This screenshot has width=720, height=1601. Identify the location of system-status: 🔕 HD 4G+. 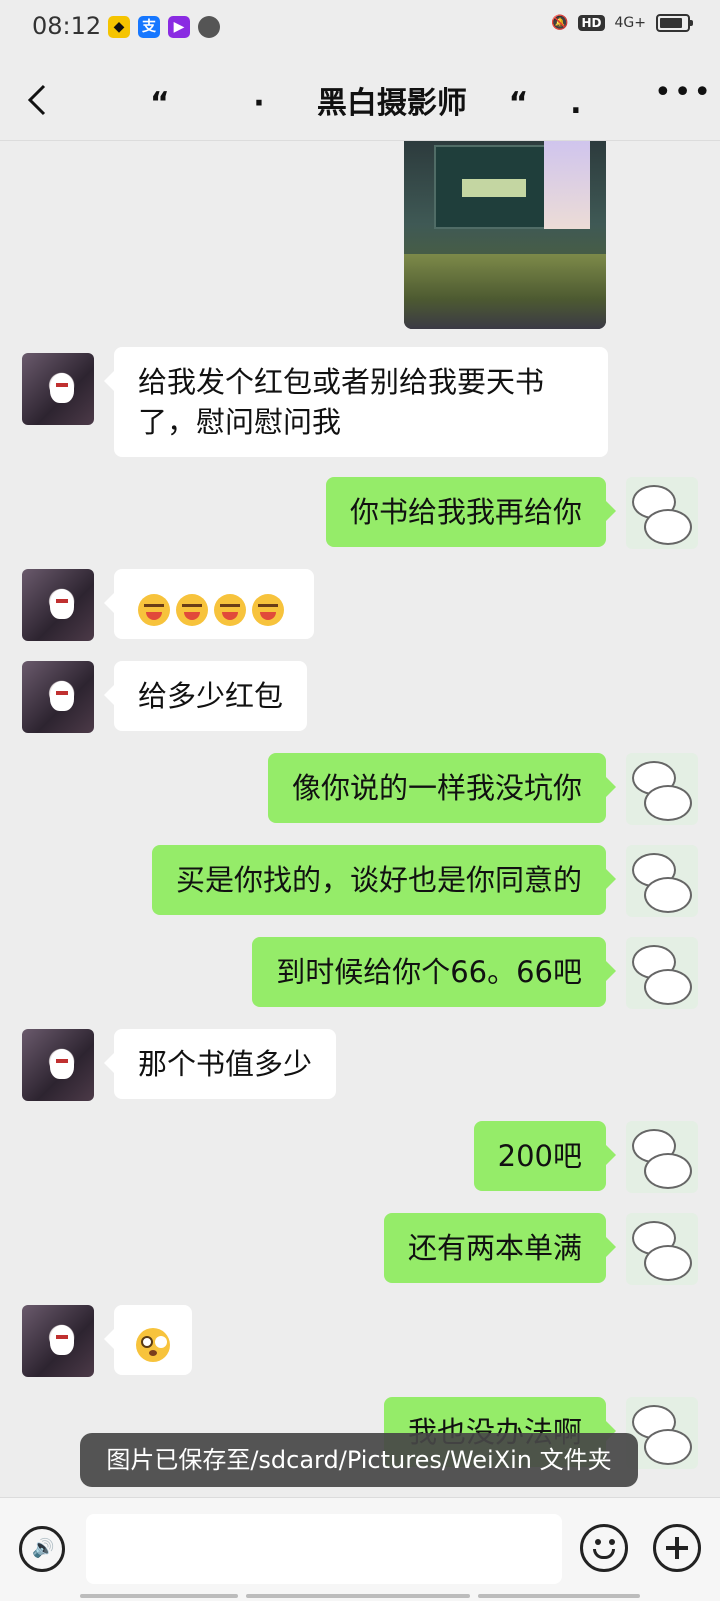
(622, 23).